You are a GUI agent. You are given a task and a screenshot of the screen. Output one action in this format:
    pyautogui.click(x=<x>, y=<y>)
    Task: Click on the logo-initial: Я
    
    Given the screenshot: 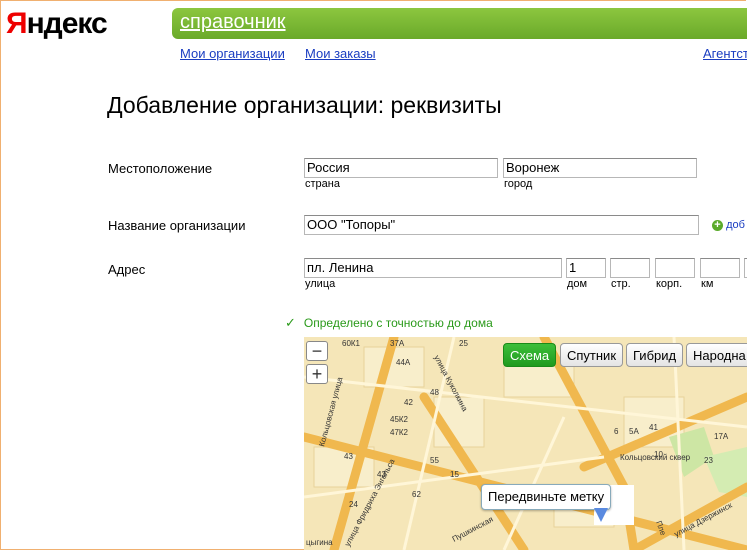 What is the action you would take?
    pyautogui.click(x=17, y=23)
    